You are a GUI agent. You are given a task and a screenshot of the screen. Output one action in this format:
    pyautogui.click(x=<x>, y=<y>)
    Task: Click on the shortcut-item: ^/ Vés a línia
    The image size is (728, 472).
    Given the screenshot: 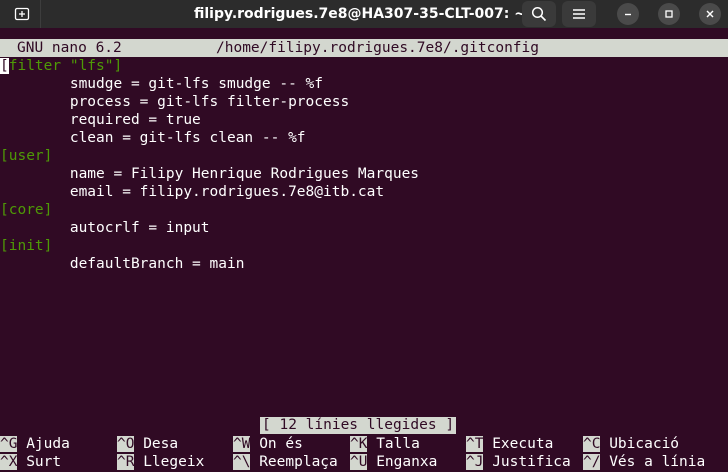 What is the action you would take?
    pyautogui.click(x=644, y=462)
    